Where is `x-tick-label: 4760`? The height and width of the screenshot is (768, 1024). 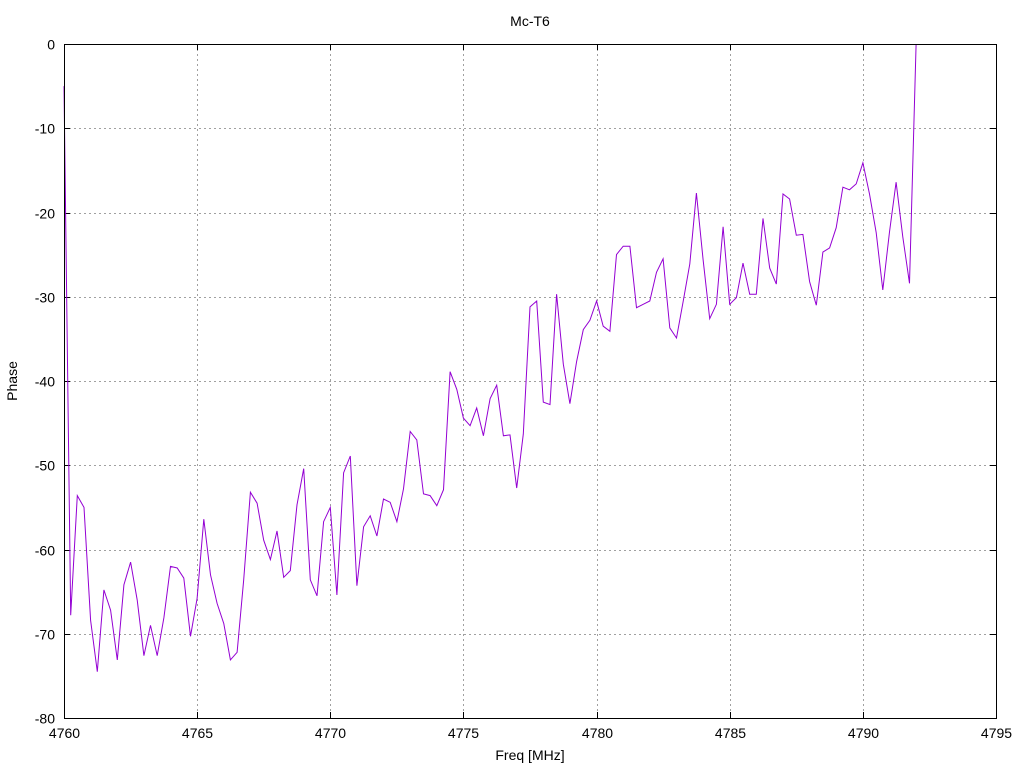 x-tick-label: 4760 is located at coordinates (64, 733).